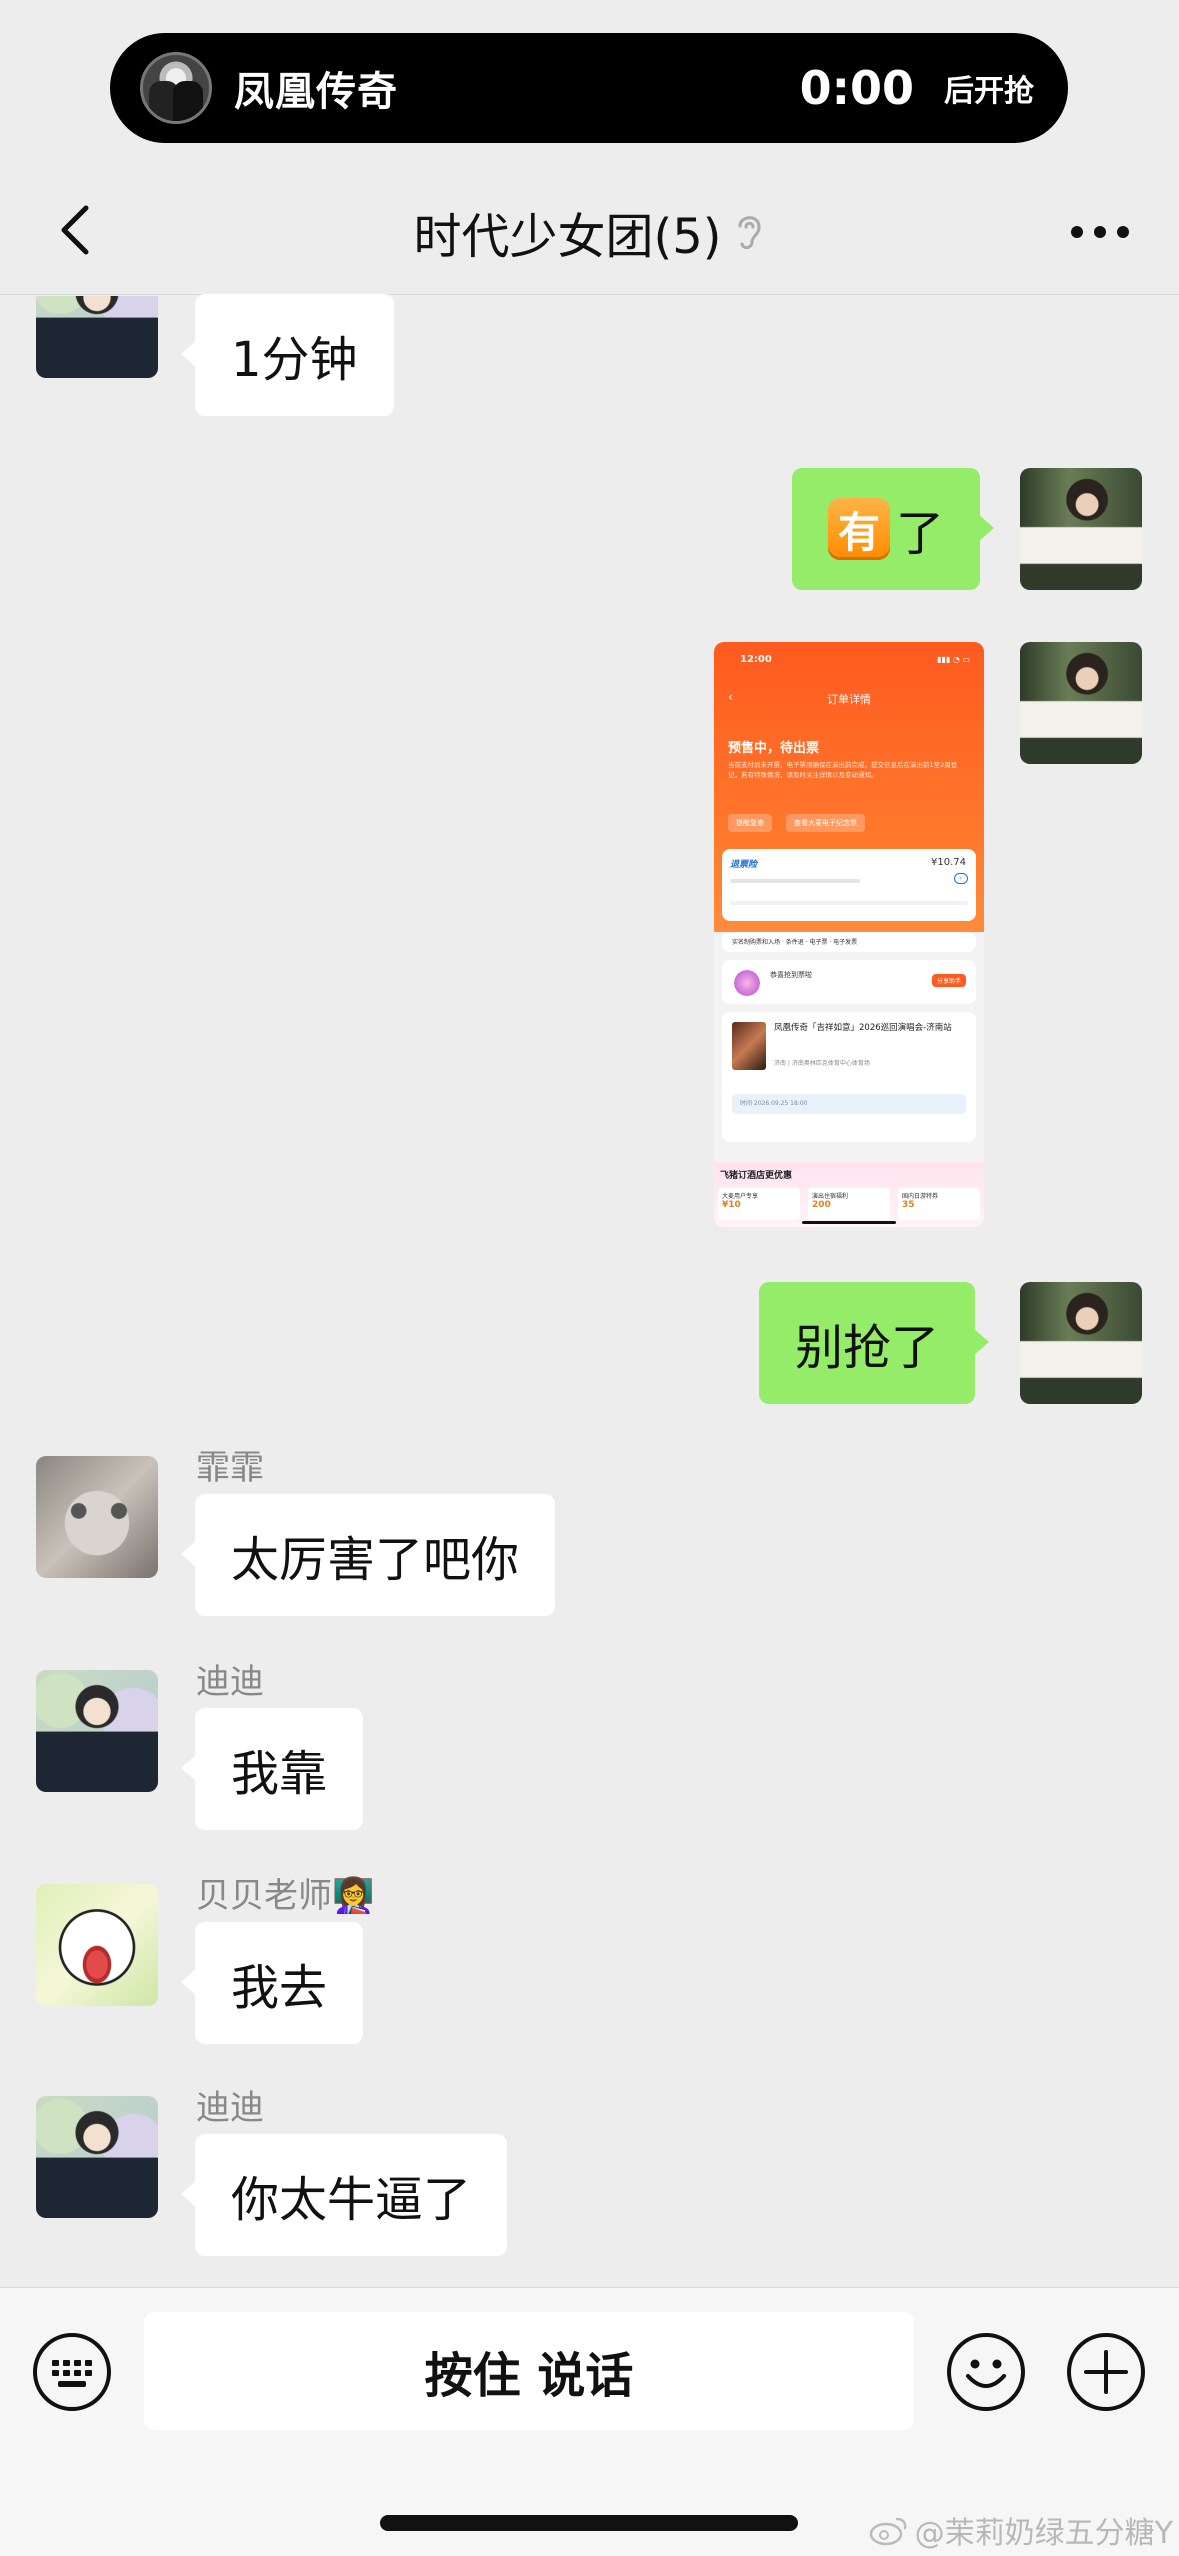 This screenshot has width=1179, height=2556. Describe the element at coordinates (353, 1896) in the screenshot. I see `teacher-emoji: 👩‍🏫` at that location.